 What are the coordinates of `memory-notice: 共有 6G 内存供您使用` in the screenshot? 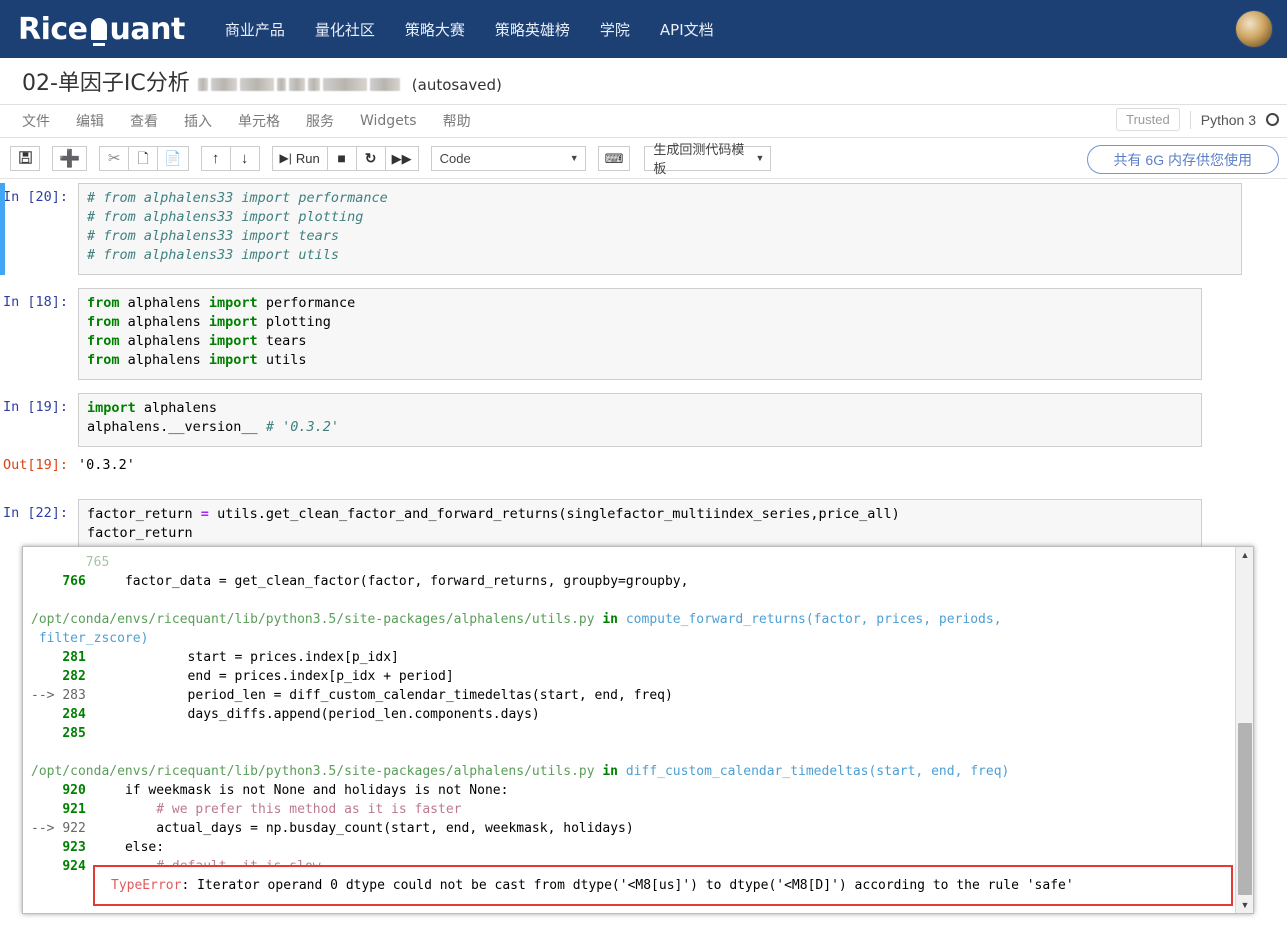 It's located at (1182, 159).